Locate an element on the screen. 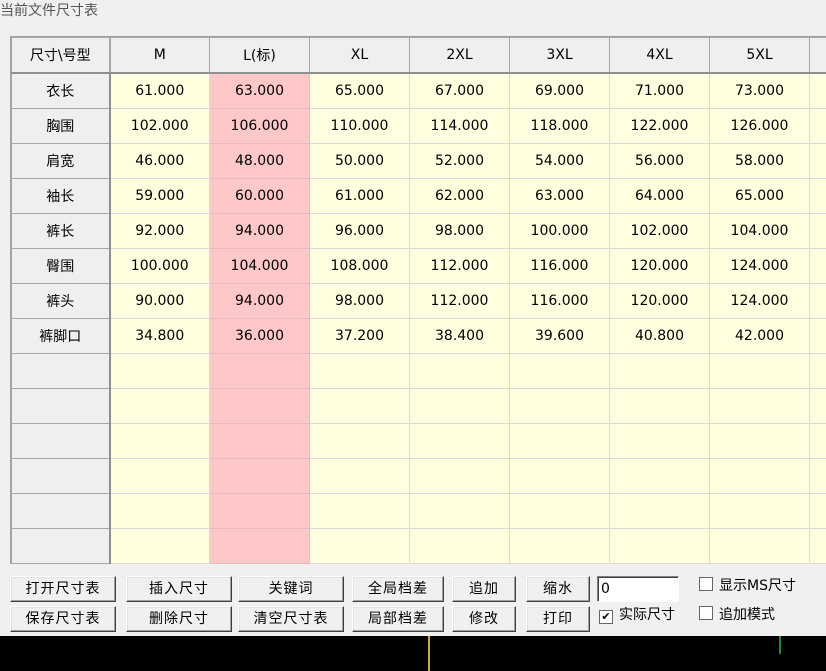  column-header: 5XL is located at coordinates (759, 55).